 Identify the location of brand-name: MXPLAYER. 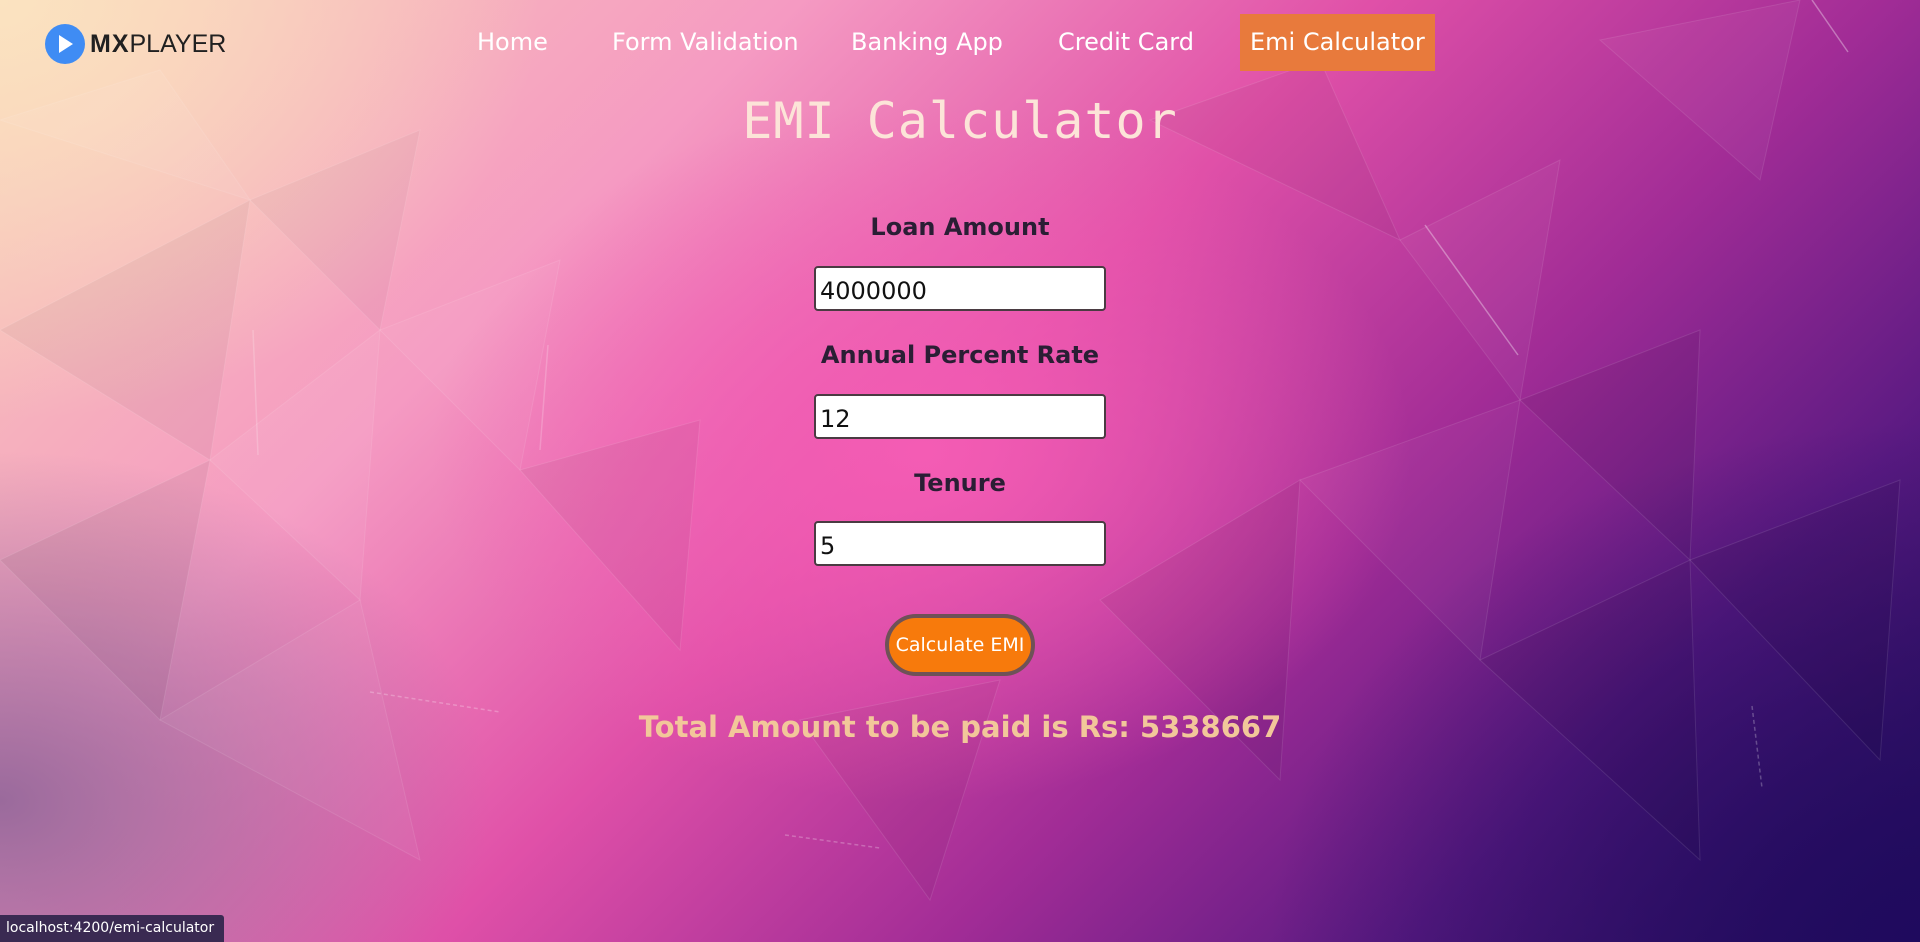
(158, 44).